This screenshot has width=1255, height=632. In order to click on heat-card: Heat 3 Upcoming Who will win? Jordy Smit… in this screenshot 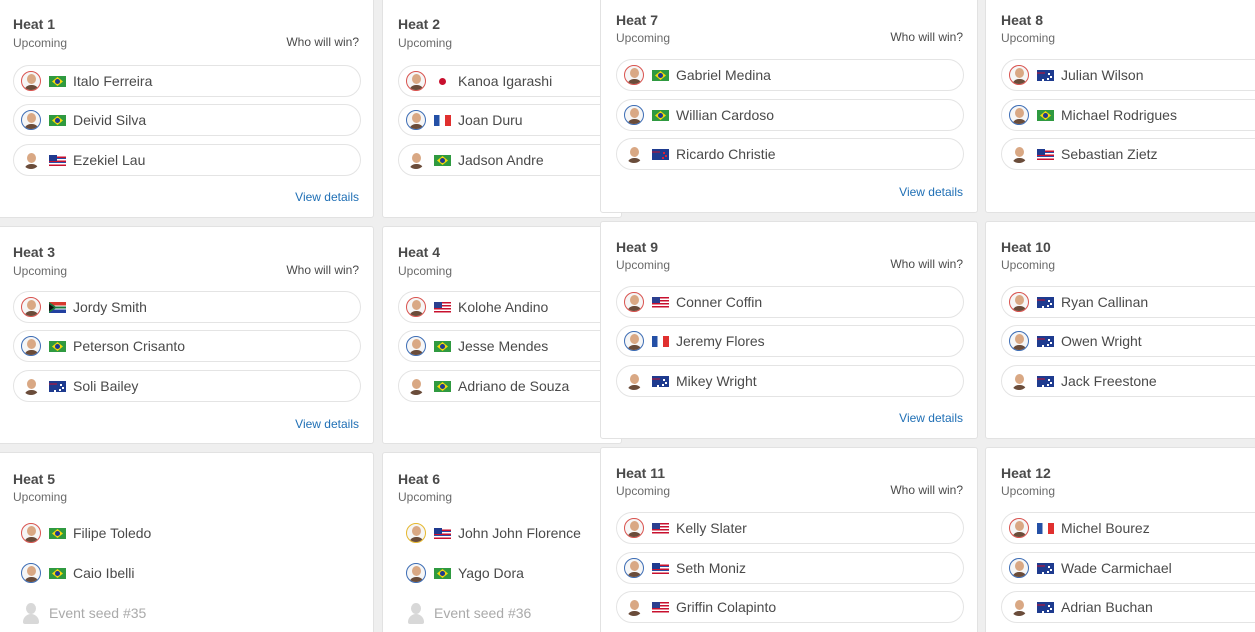, I will do `click(187, 335)`.